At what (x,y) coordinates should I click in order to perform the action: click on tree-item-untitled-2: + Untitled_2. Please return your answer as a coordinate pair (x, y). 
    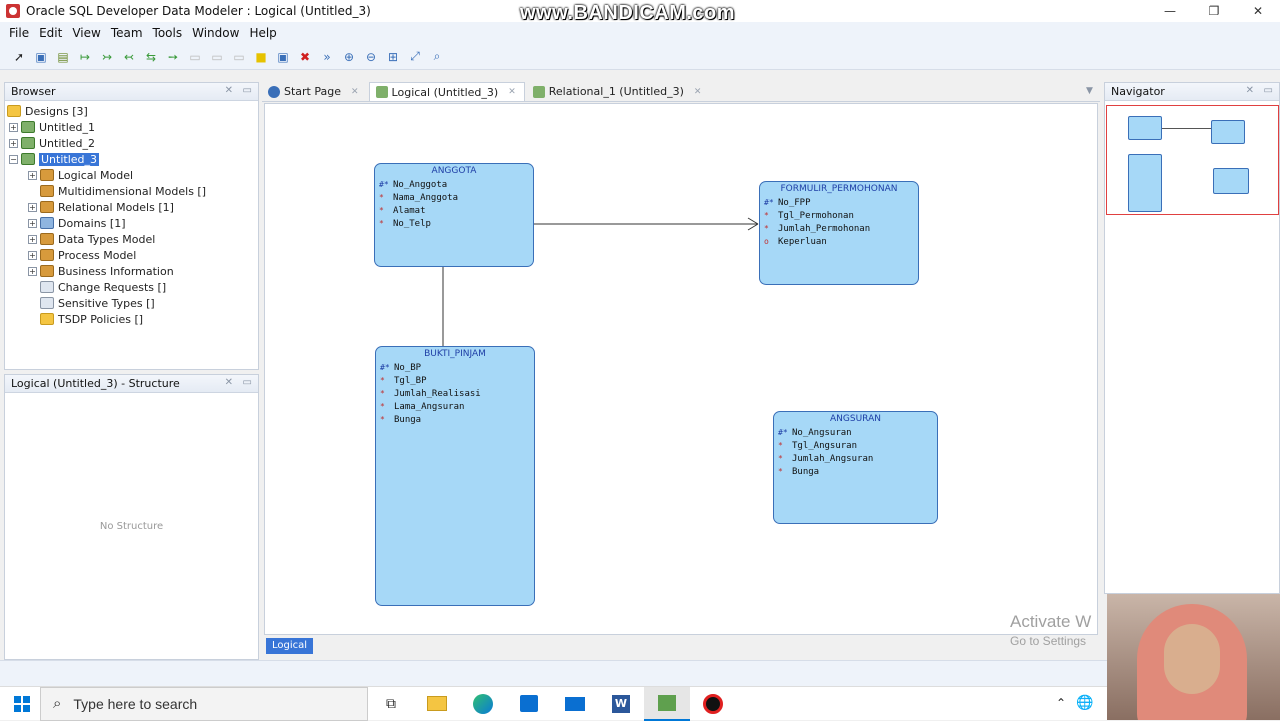
    Looking at the image, I should click on (132, 143).